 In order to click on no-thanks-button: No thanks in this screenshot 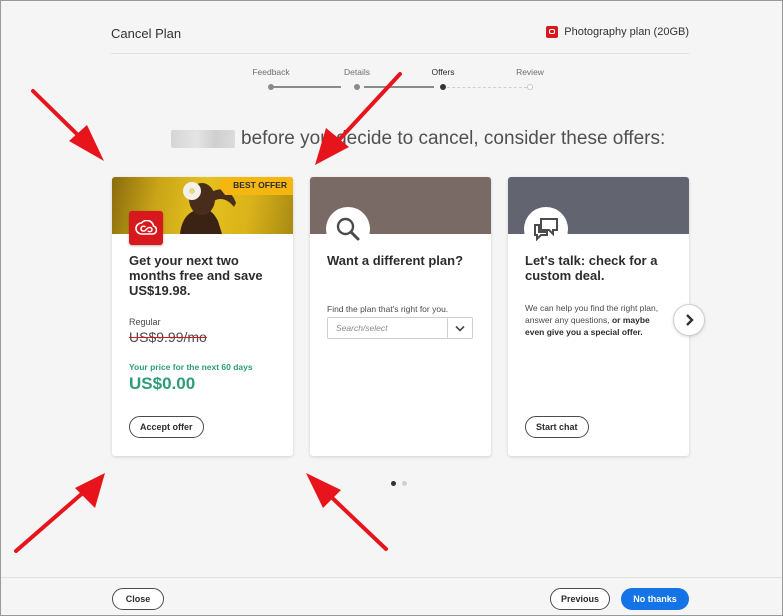, I will do `click(655, 599)`.